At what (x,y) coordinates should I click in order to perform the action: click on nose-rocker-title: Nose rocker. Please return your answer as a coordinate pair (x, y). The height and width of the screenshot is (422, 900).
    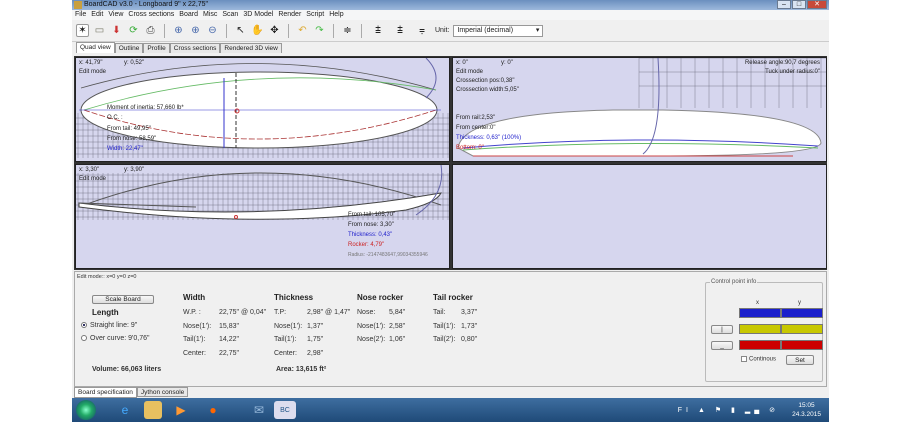
    Looking at the image, I should click on (380, 297).